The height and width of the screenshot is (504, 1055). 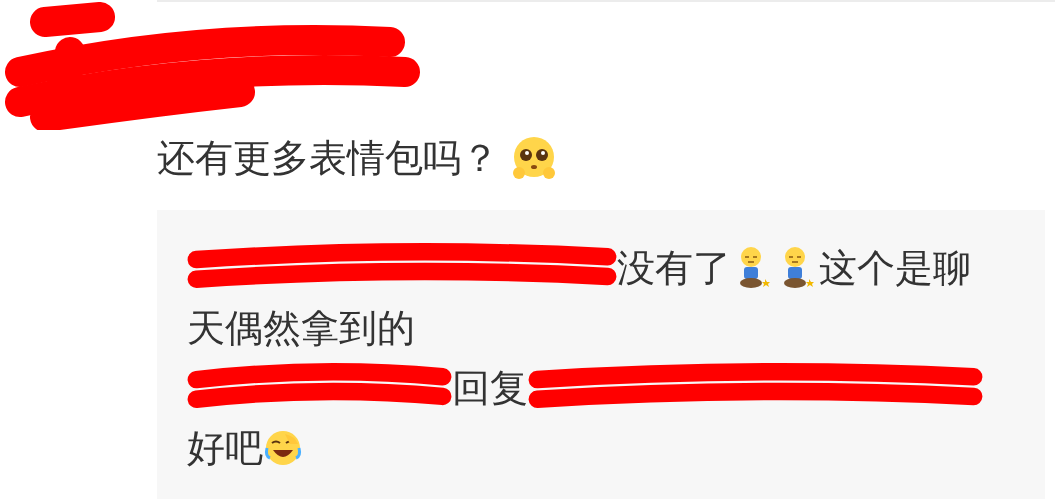 I want to click on comment-text: 好吧, so click(x=225, y=448).